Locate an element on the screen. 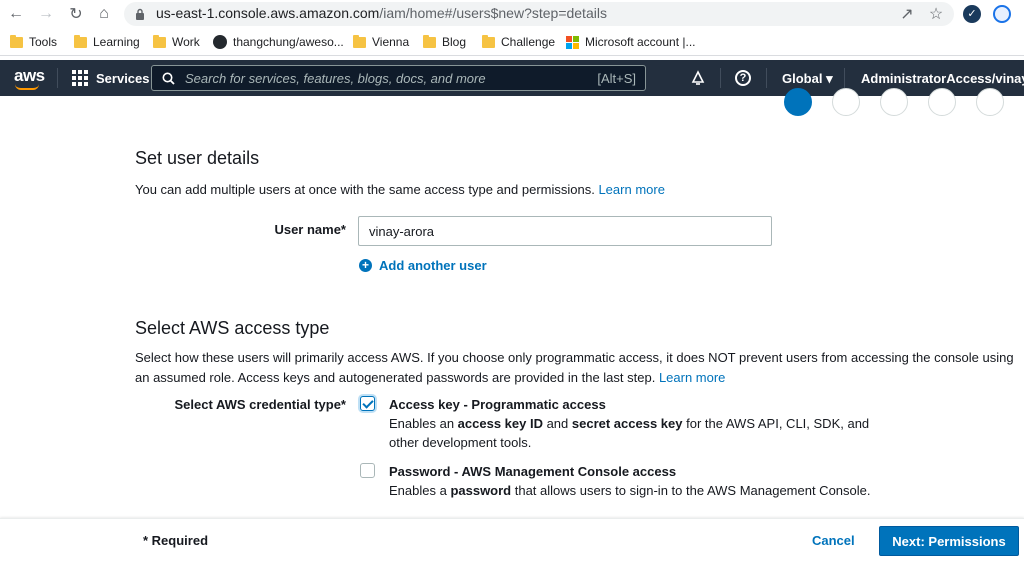 This screenshot has width=1024, height=561. share-icon: ↗ is located at coordinates (907, 14).